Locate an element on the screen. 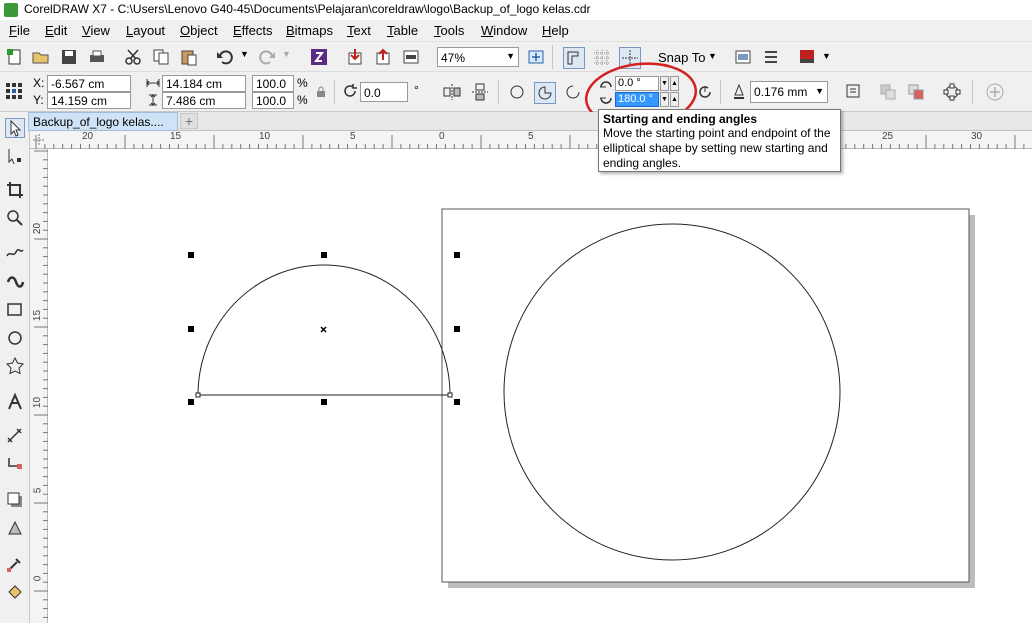 This screenshot has height=626, width=1032. show-guidelines-icon is located at coordinates (630, 58).